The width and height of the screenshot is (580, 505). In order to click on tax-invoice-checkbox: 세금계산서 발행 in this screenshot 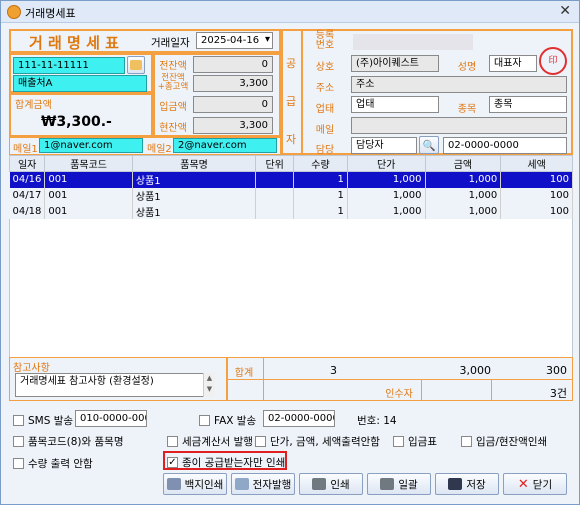, I will do `click(210, 441)`.